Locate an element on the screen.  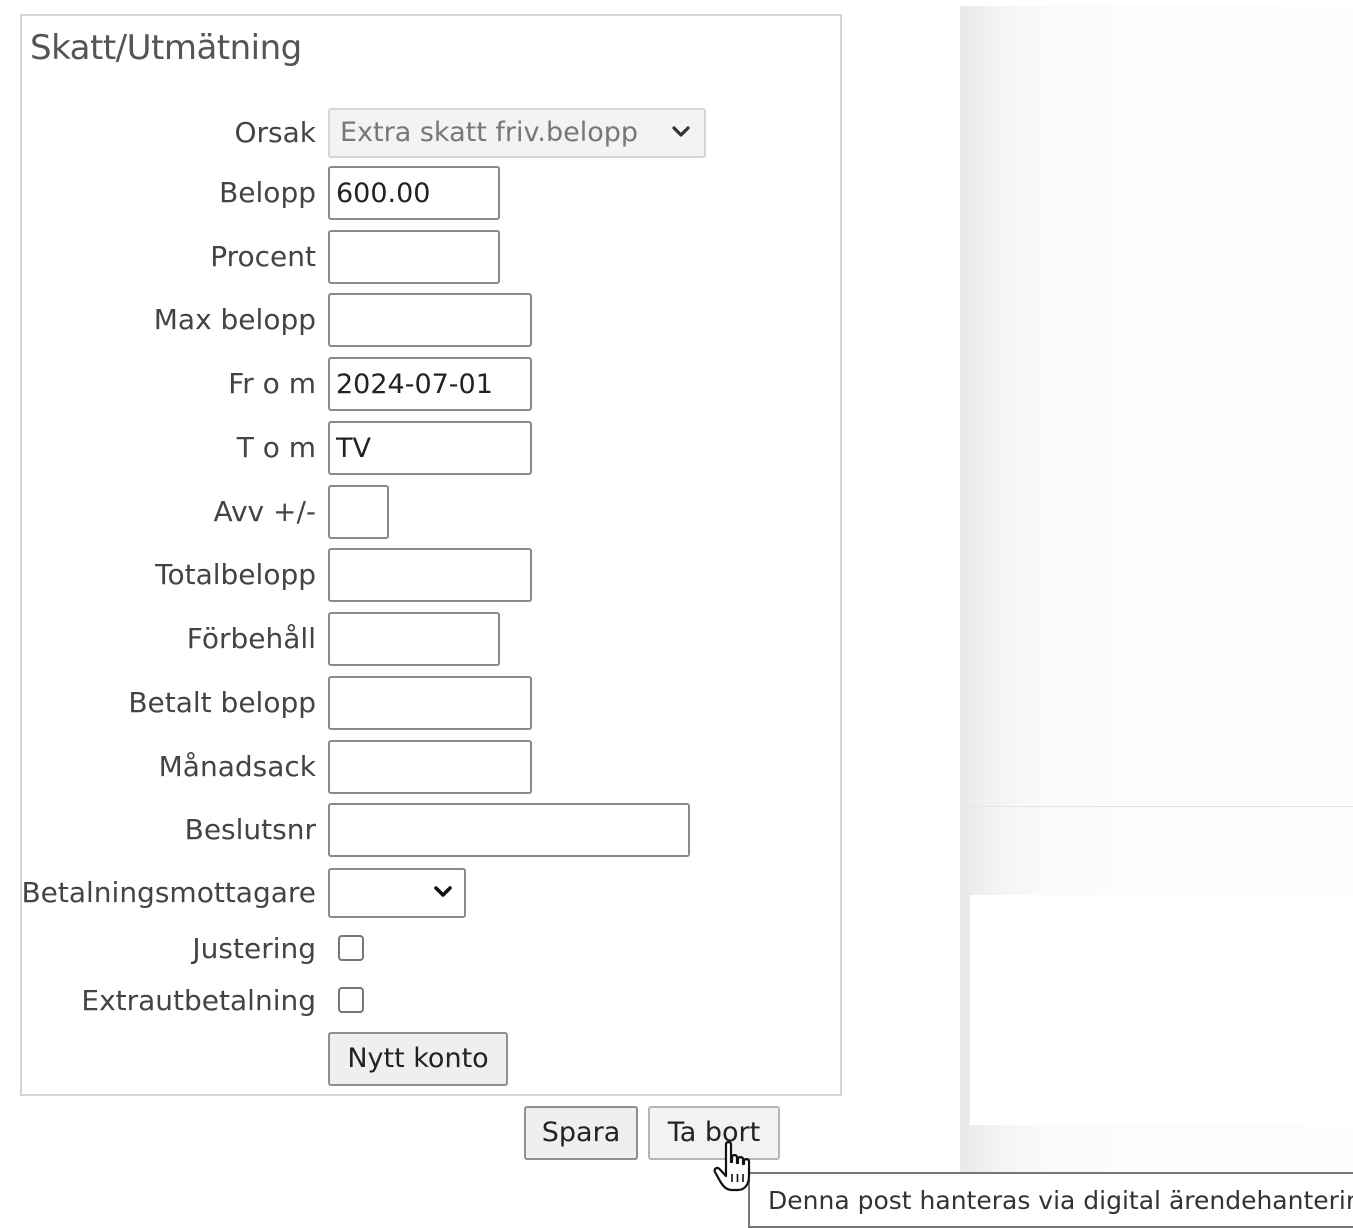
orsak-select-value: Extra skatt friv.belopp is located at coordinates (489, 132).